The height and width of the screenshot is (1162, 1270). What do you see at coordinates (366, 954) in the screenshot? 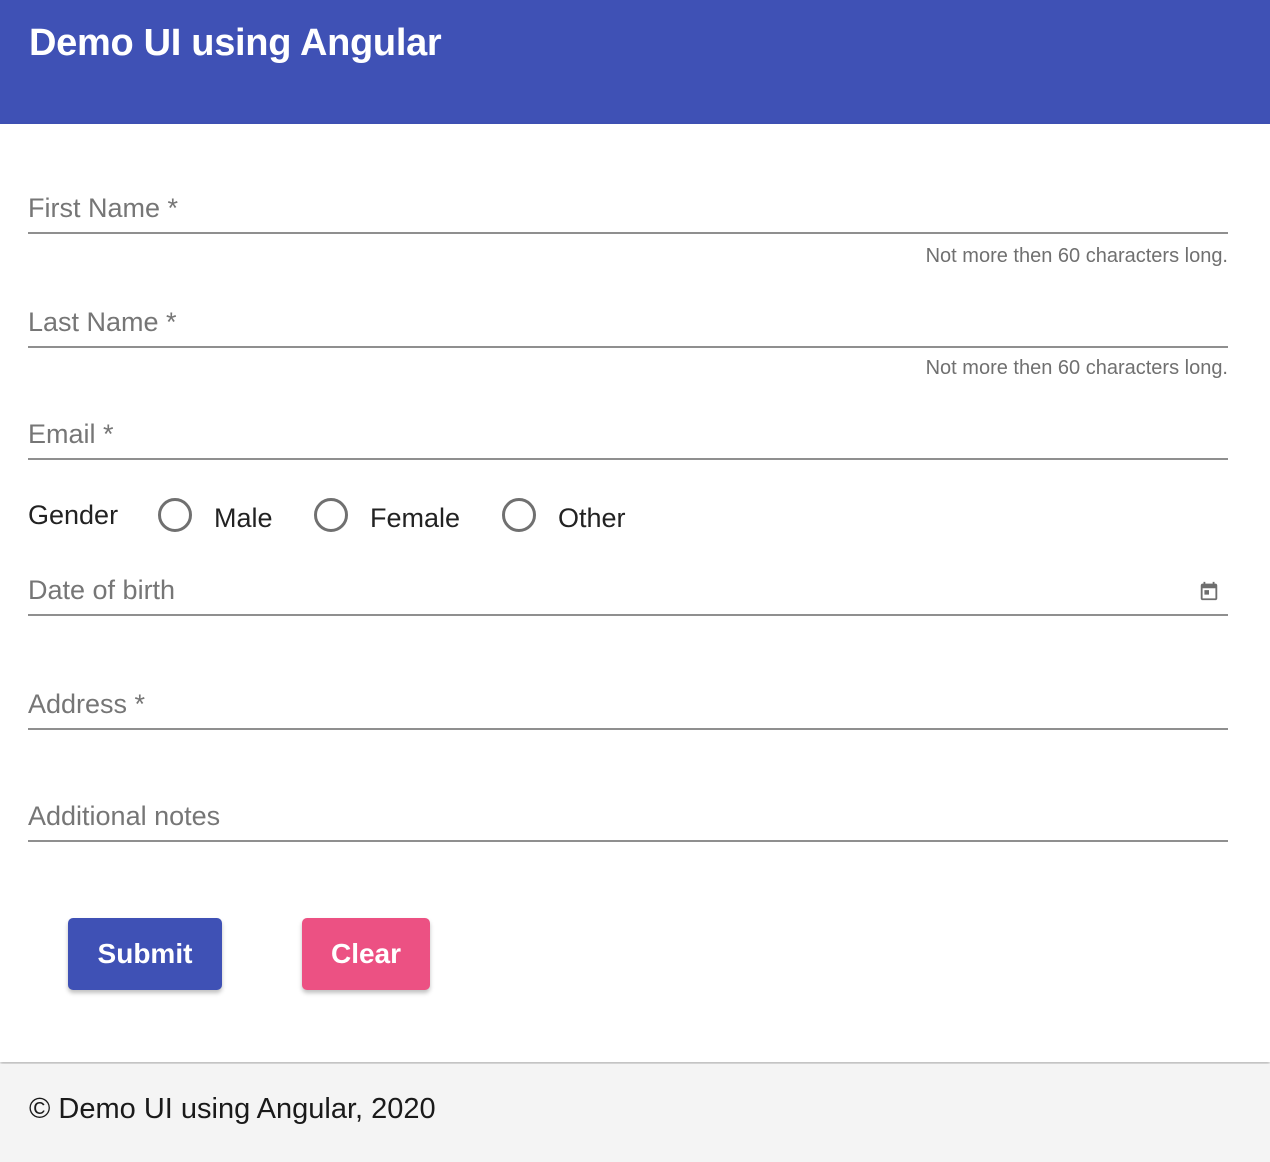
I see `clear-button: Clear` at bounding box center [366, 954].